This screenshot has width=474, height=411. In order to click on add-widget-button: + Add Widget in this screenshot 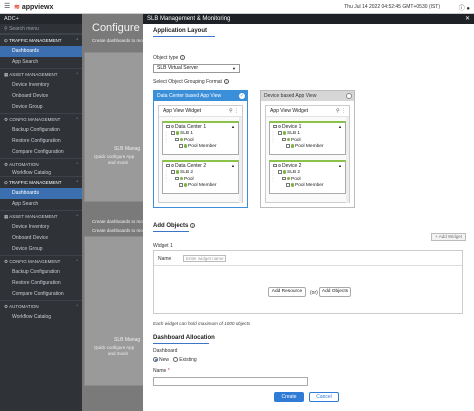, I will do `click(448, 237)`.